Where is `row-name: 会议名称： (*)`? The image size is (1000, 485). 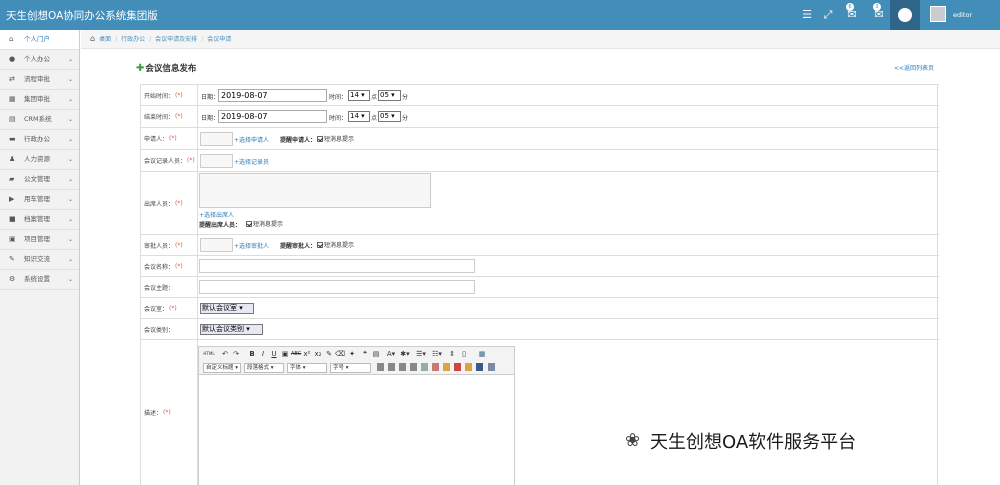
row-name: 会议名称： (*) is located at coordinates (540, 266).